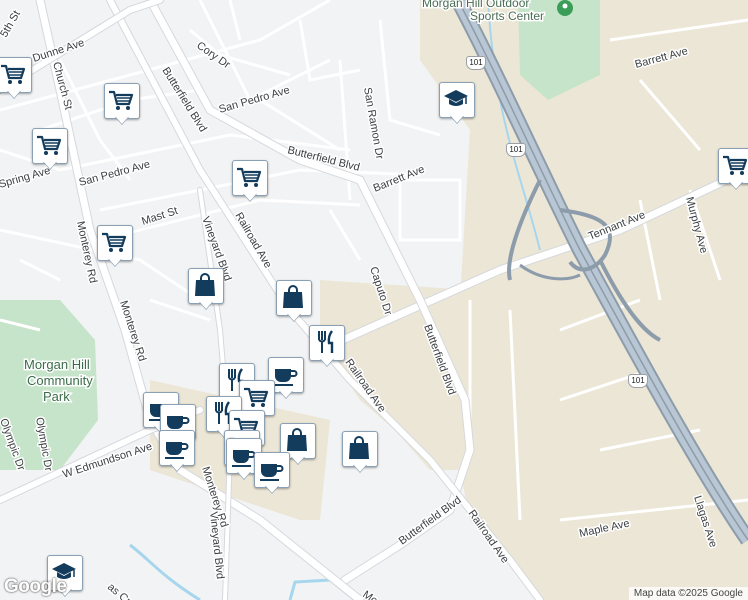 The image size is (748, 600). Describe the element at coordinates (60, 380) in the screenshot. I see `label-community: Community` at that location.